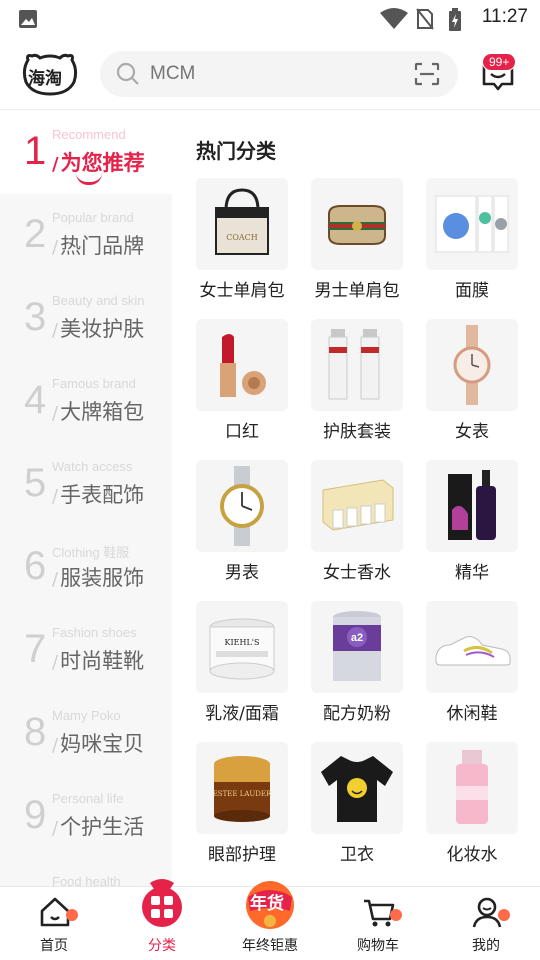 The width and height of the screenshot is (540, 960). Describe the element at coordinates (35, 649) in the screenshot. I see `sidebar-item-number: 7` at that location.